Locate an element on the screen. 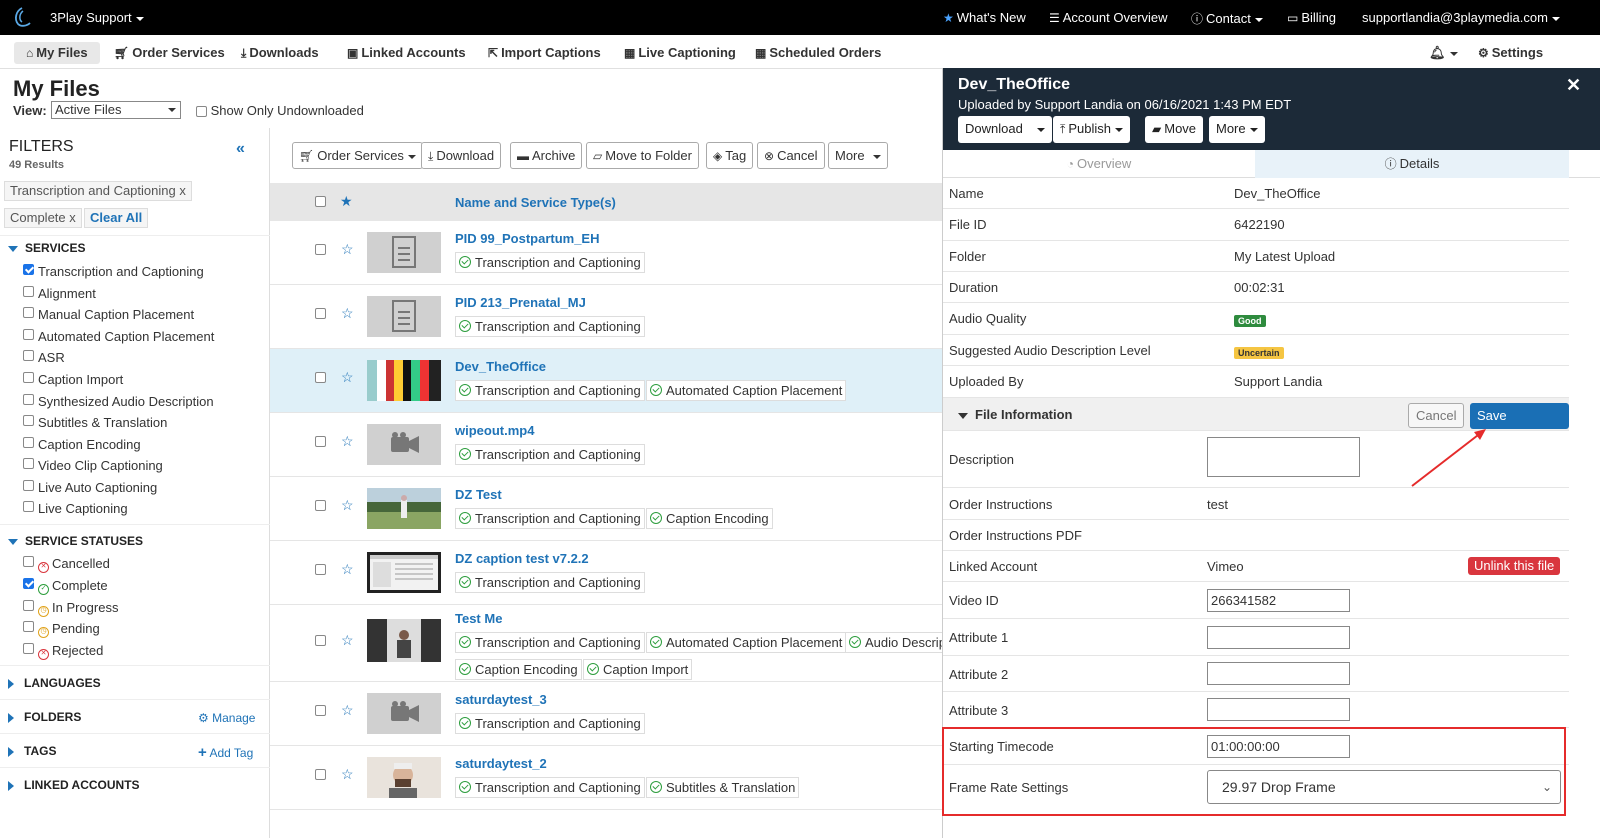  star-filled-icon: ★ is located at coordinates (346, 201).